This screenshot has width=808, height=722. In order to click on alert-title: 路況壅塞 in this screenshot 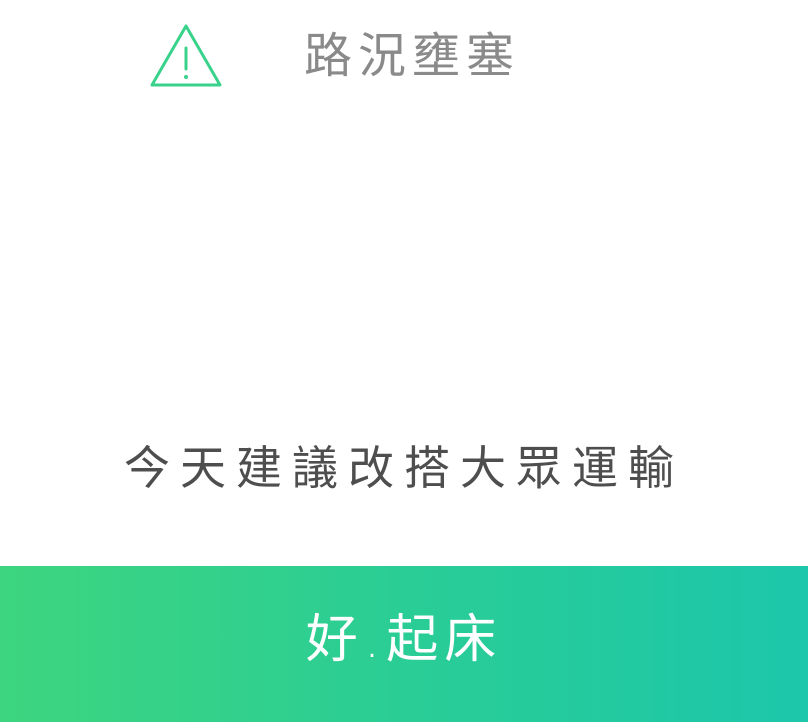, I will do `click(412, 56)`.